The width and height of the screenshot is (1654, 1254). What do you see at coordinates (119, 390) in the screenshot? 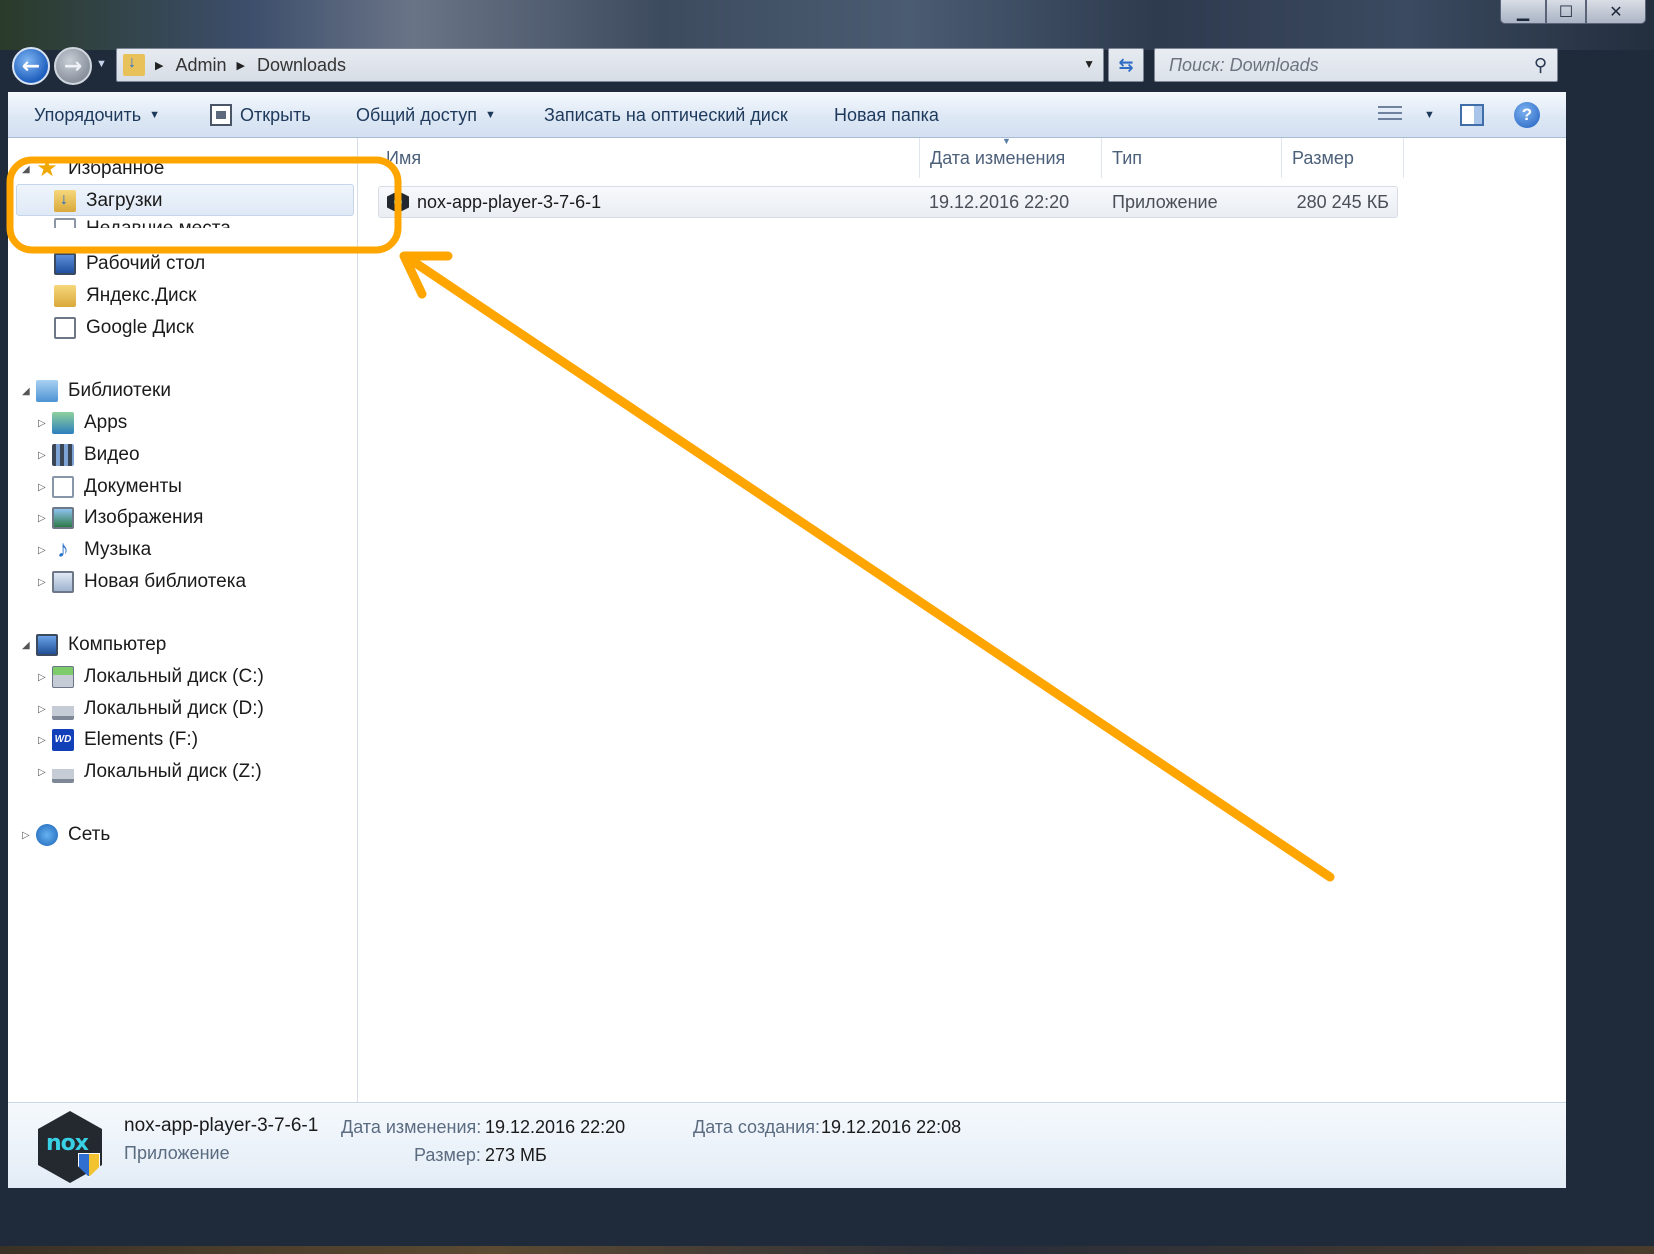
I see `tree-libraries-label: Библиотеки` at bounding box center [119, 390].